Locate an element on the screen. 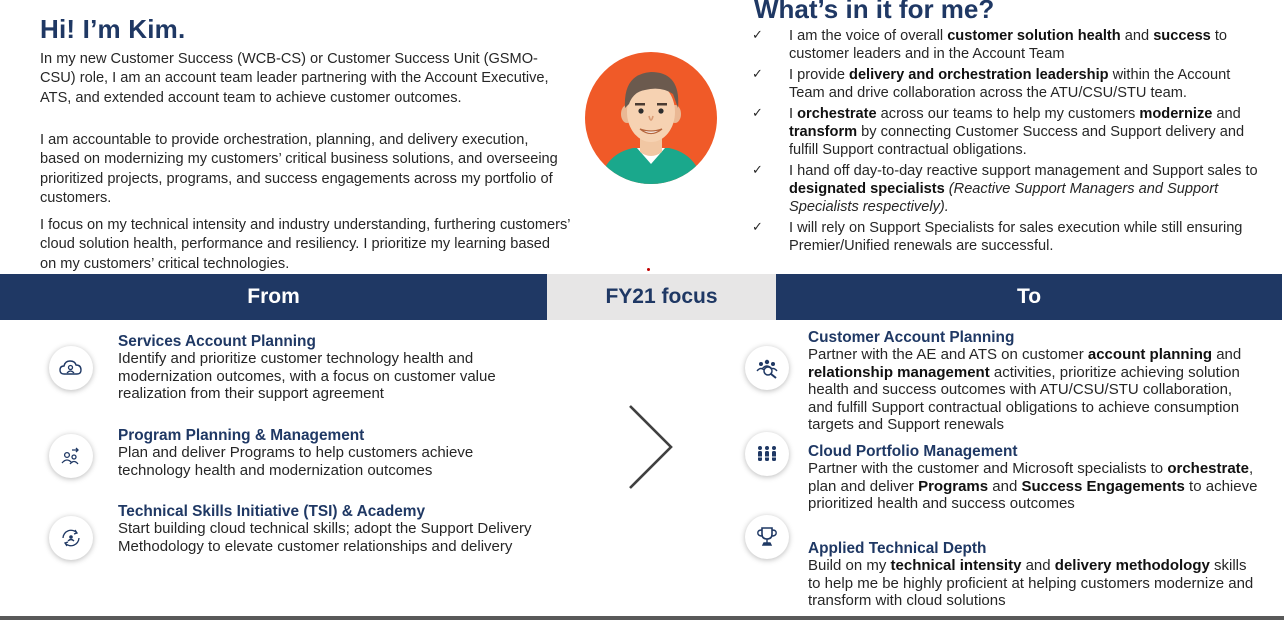 The width and height of the screenshot is (1284, 620). team-search-icon is located at coordinates (767, 368).